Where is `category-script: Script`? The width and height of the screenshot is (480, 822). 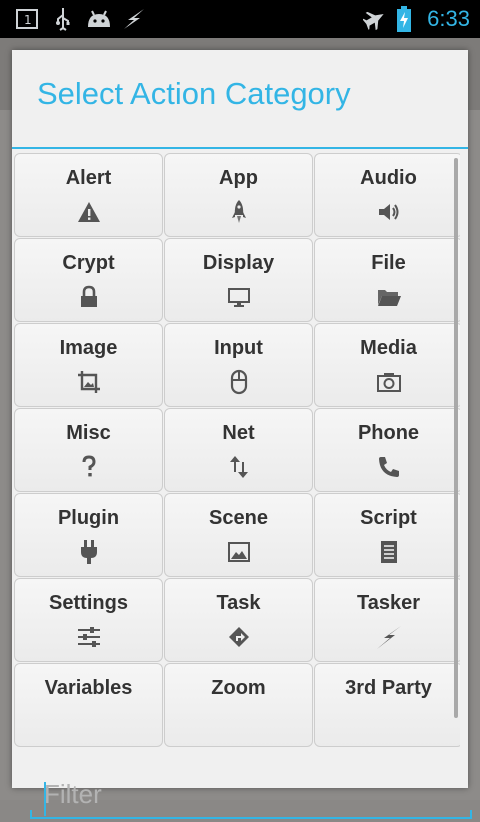 category-script: Script is located at coordinates (387, 535).